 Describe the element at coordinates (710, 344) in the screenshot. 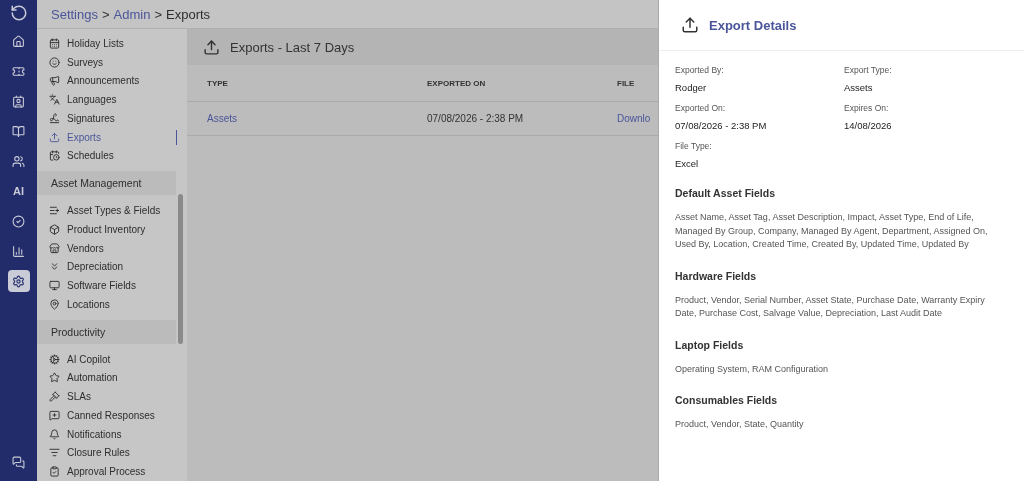

I see `section-title: Laptop Fields` at that location.